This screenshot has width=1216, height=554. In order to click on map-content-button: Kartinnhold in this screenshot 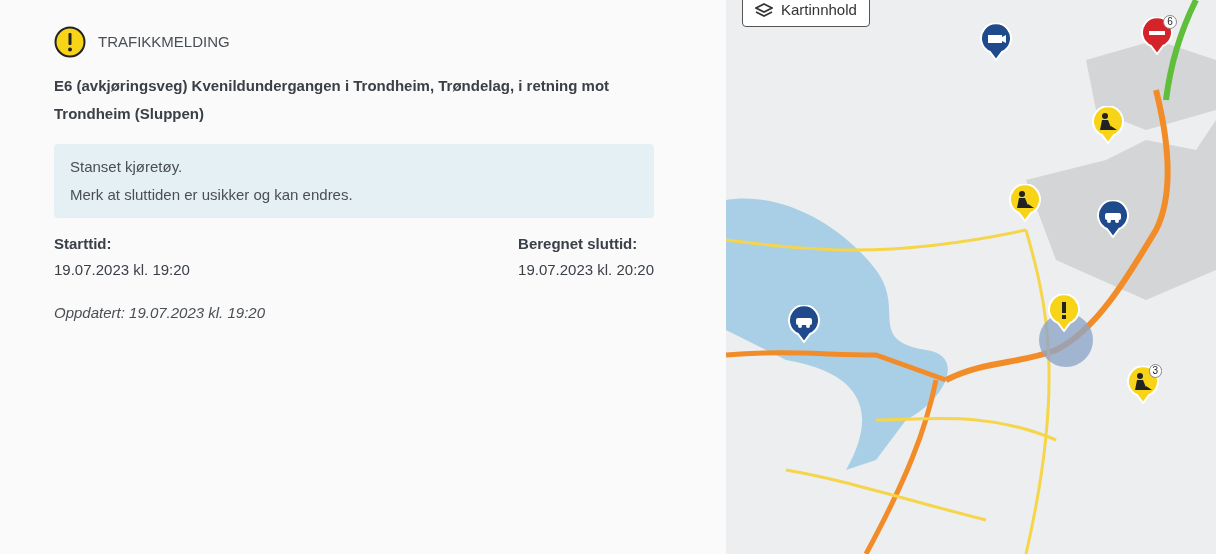, I will do `click(806, 13)`.